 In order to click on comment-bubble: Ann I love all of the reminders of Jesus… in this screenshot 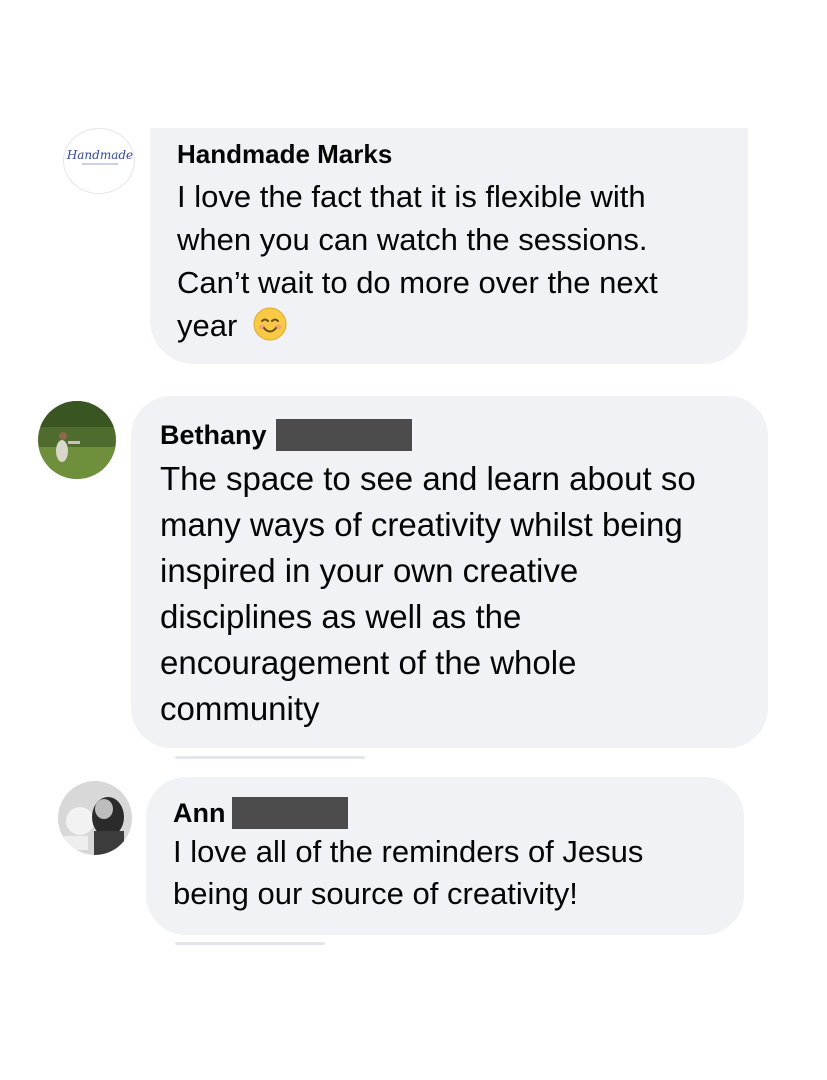, I will do `click(445, 856)`.